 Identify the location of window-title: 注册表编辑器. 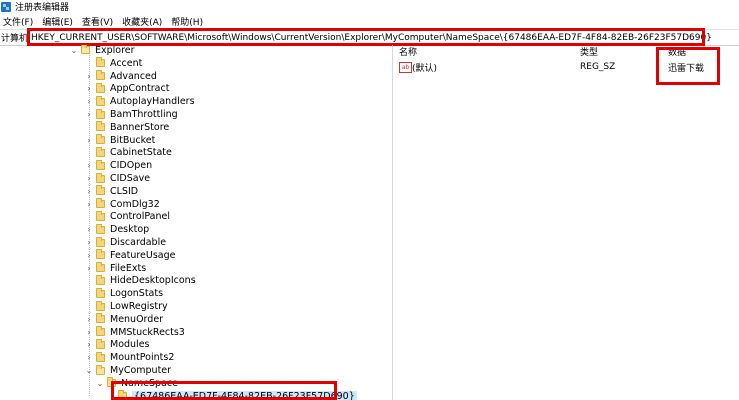
(42, 8).